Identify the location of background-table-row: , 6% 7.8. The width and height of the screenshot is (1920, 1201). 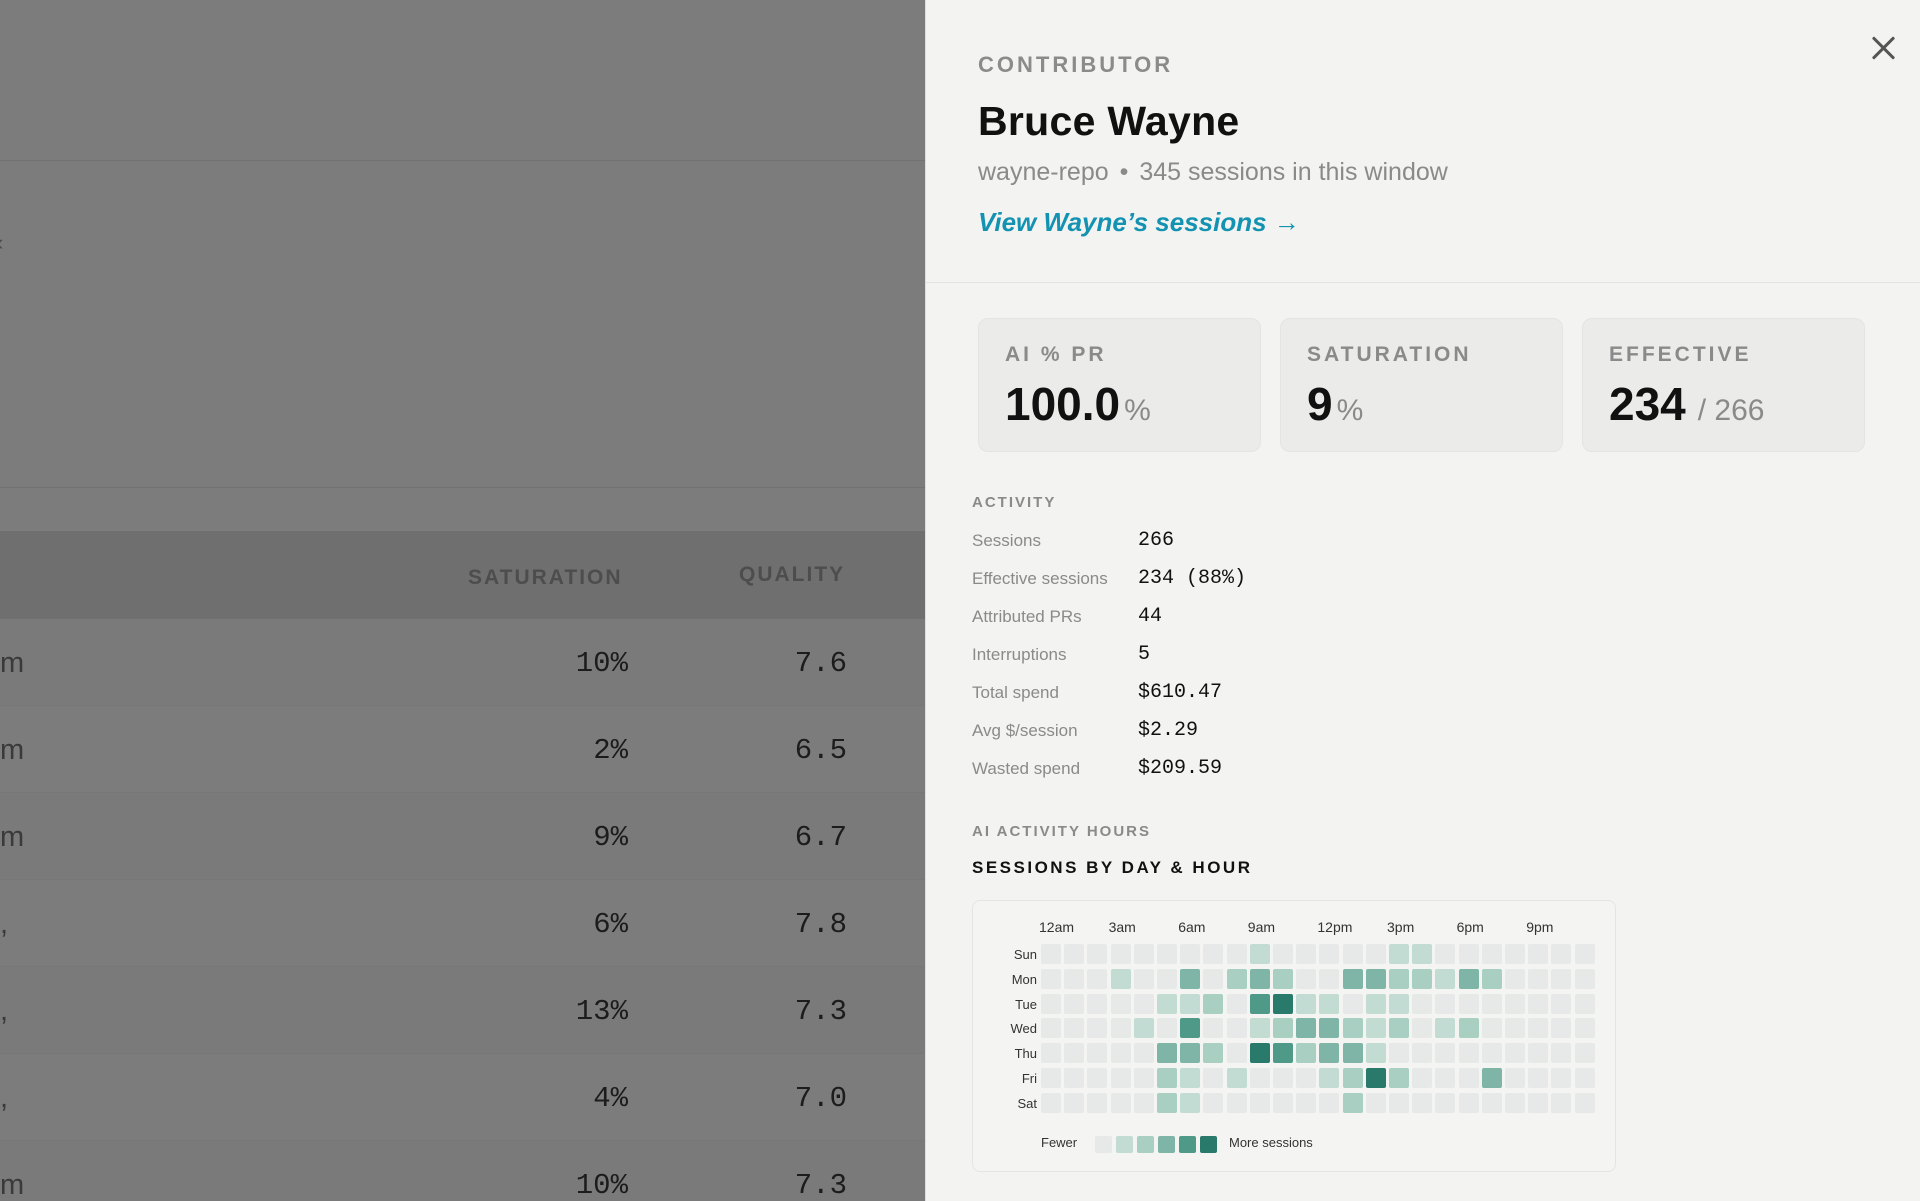
(462, 923).